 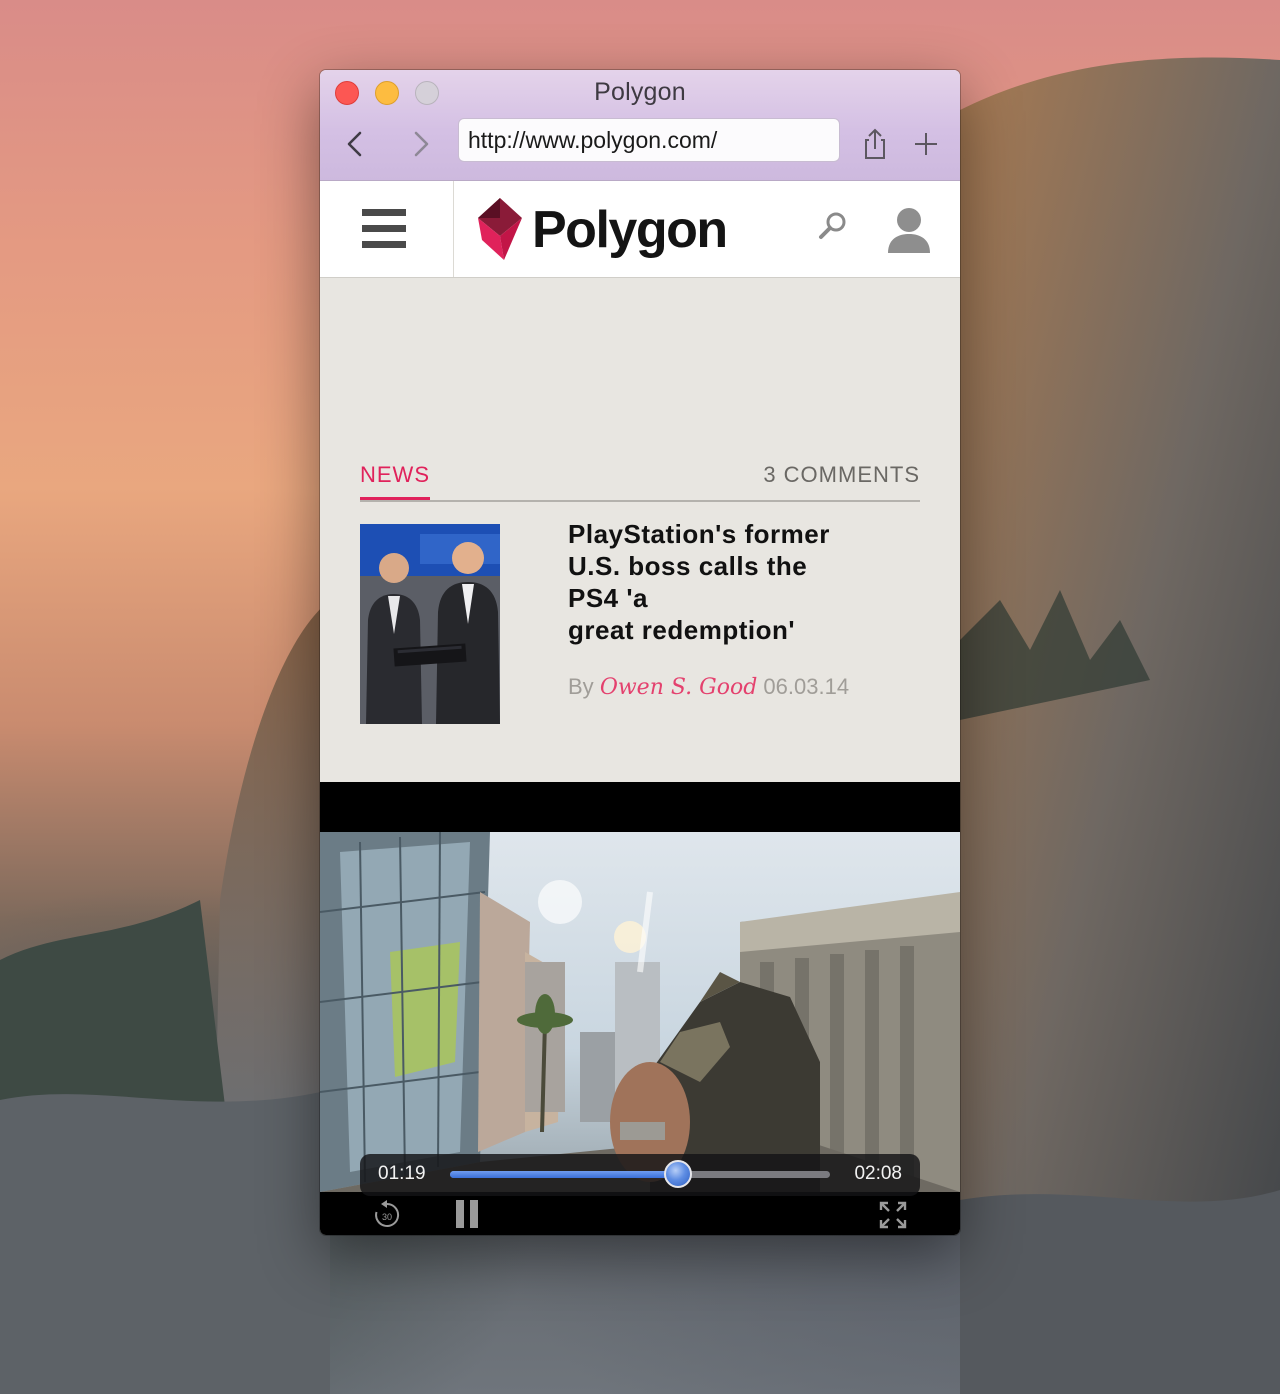 I want to click on polygon-logo-icon, so click(x=500, y=229).